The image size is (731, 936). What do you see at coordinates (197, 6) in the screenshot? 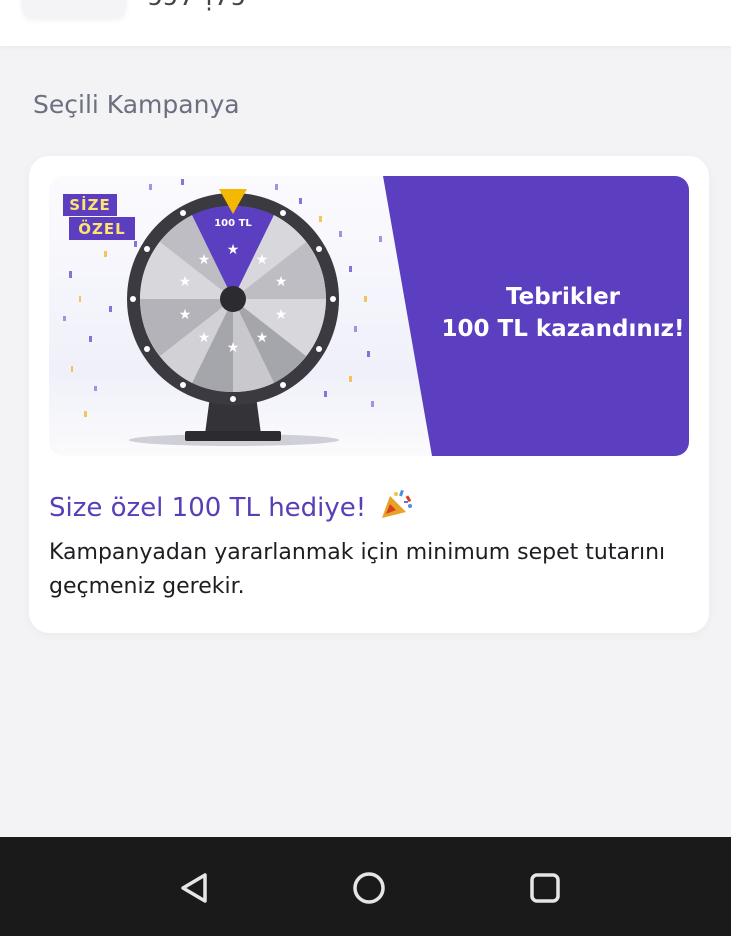
I see `previous-card-text: ᴐᴐ7 ᴉ7ᴐ` at bounding box center [197, 6].